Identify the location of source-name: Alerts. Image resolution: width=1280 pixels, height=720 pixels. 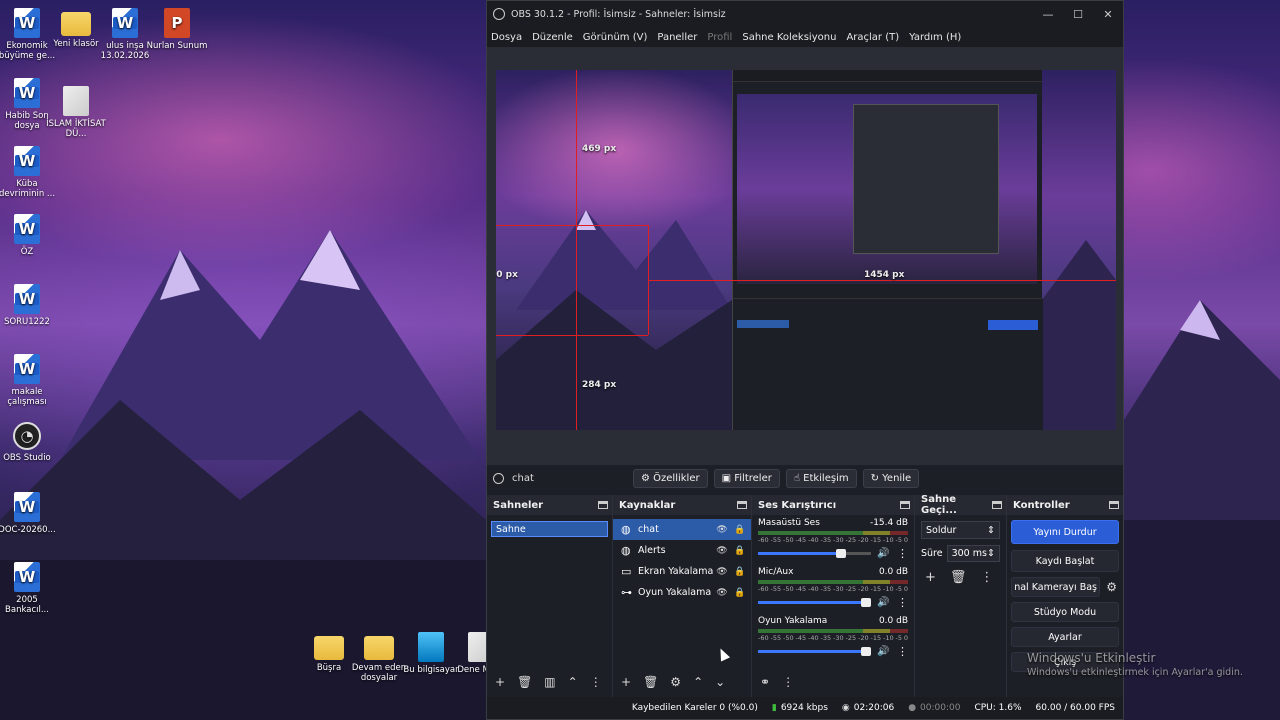
(652, 550).